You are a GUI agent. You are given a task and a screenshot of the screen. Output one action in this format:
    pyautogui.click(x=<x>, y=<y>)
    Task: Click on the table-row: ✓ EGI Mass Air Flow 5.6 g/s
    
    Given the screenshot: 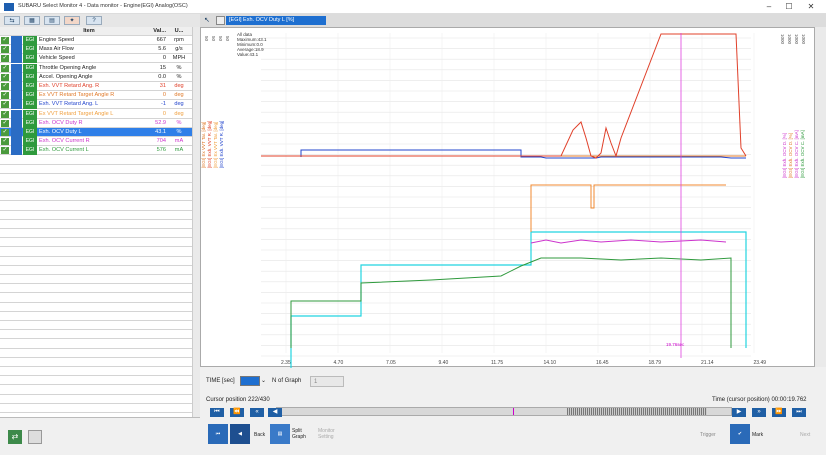 What is the action you would take?
    pyautogui.click(x=96, y=50)
    